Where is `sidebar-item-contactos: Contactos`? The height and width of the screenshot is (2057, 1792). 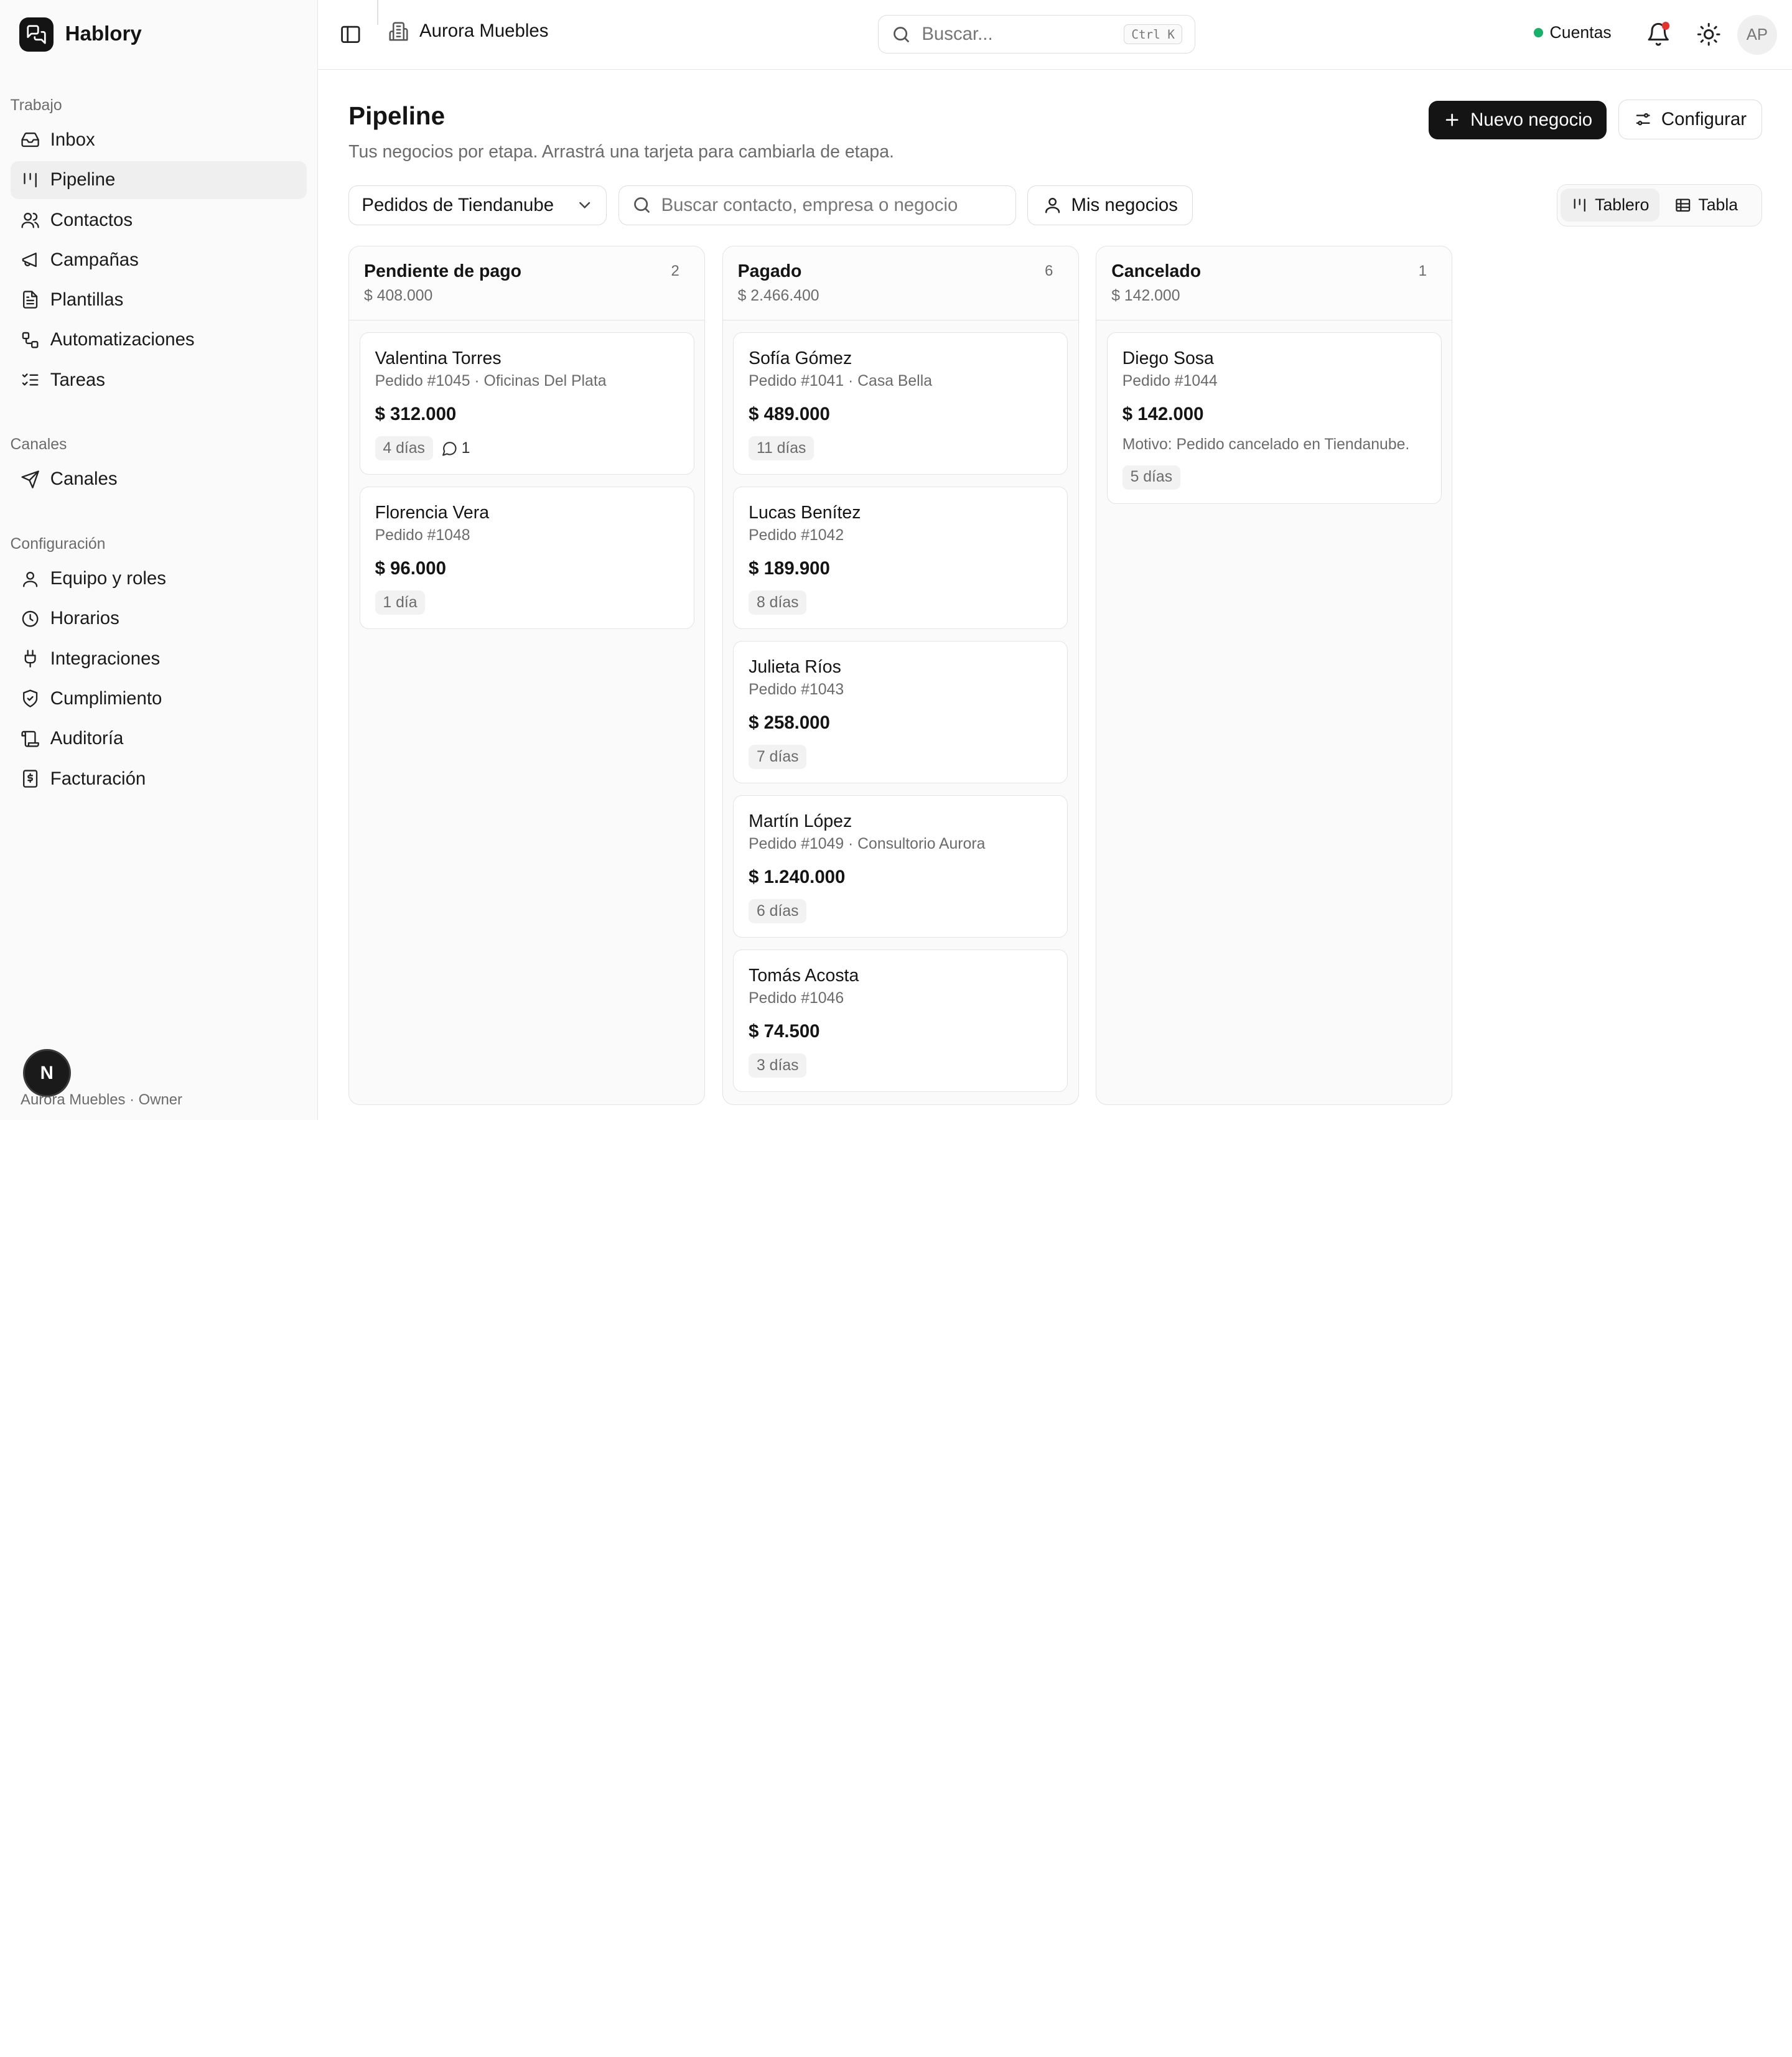 sidebar-item-contactos: Contactos is located at coordinates (159, 220).